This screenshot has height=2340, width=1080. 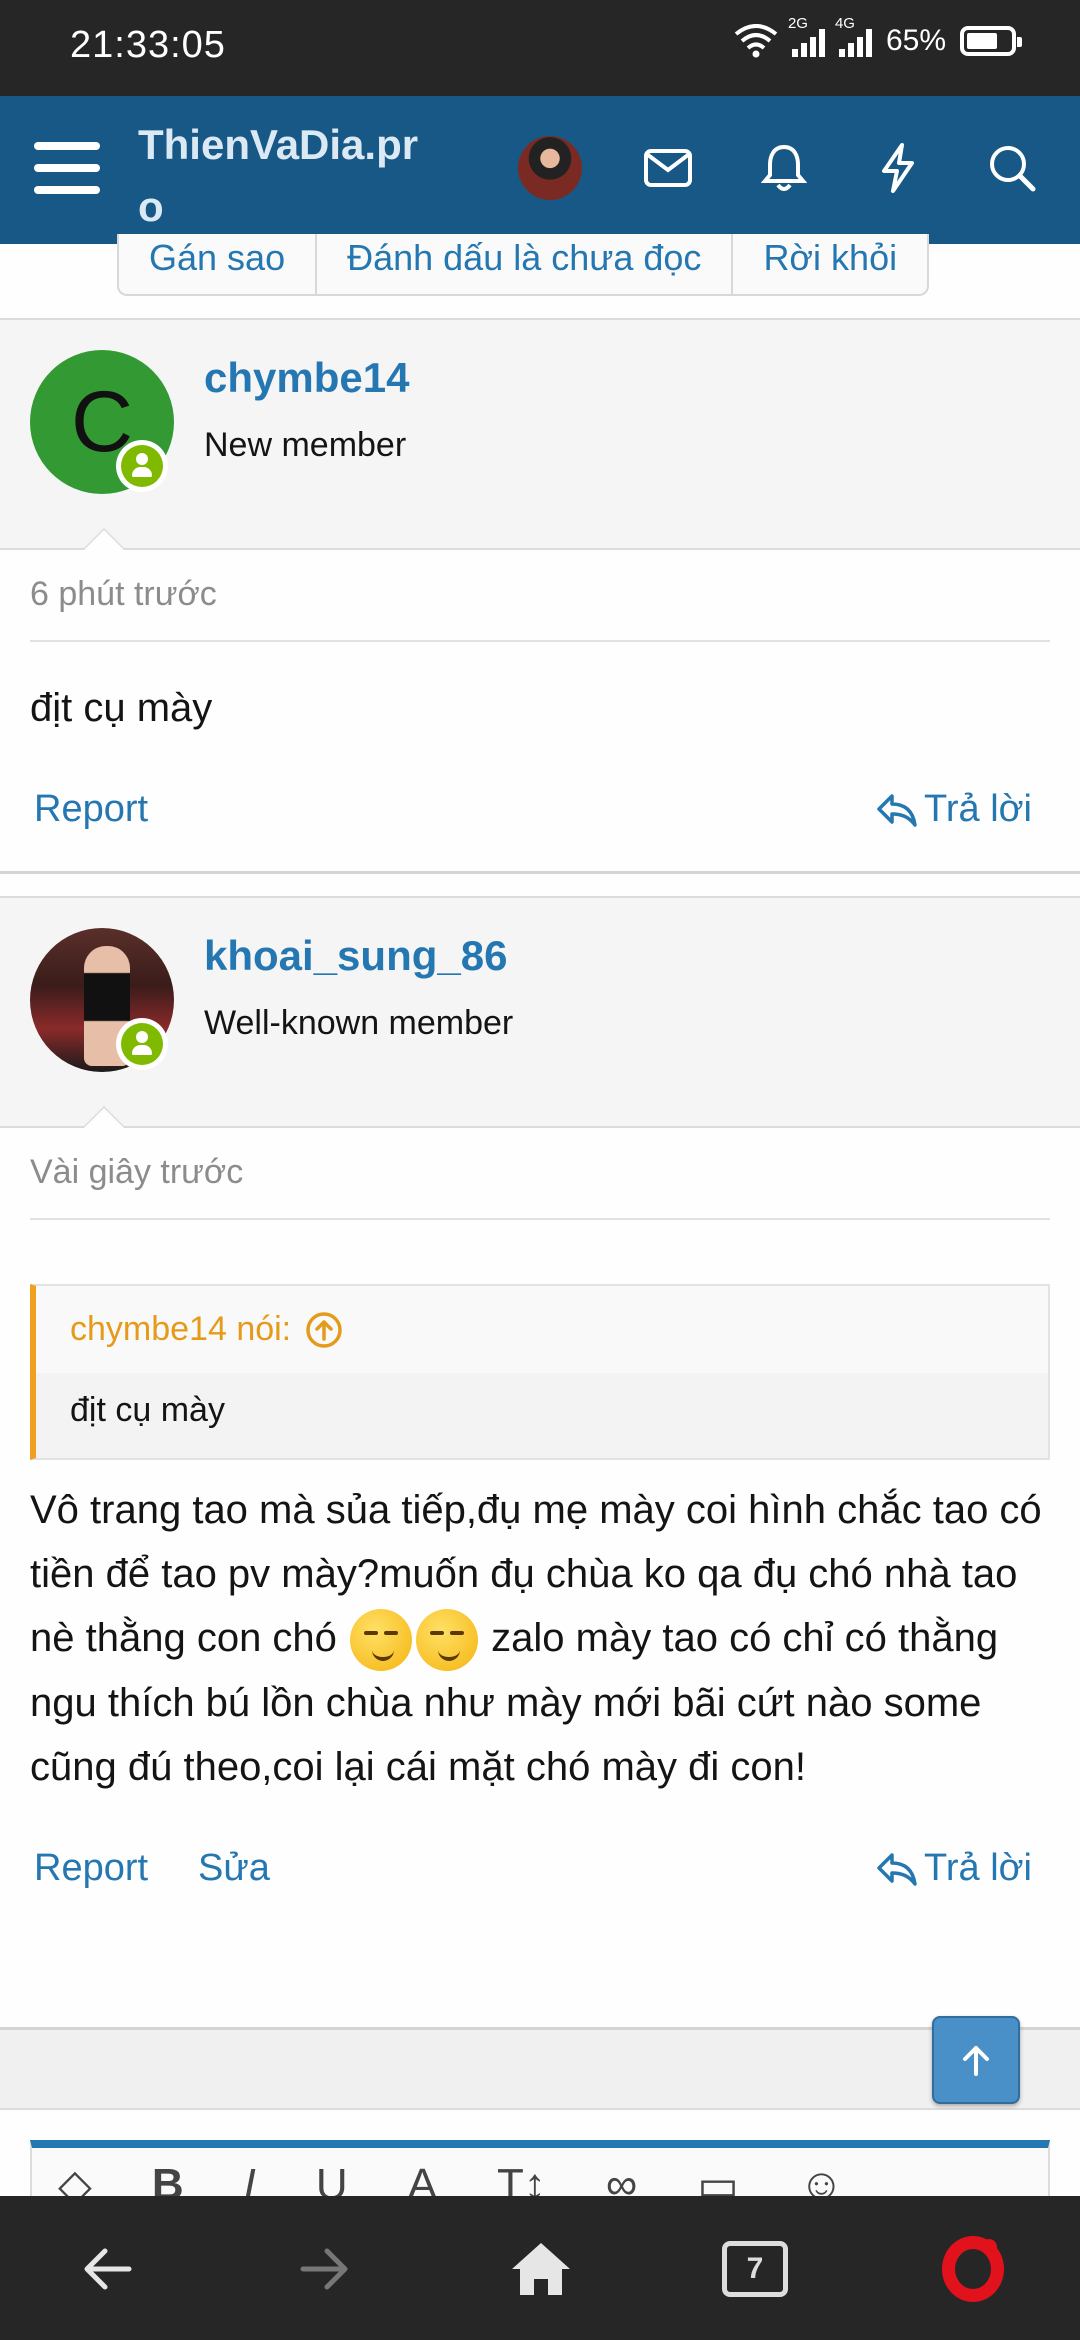 I want to click on arrow-right-icon, so click(x=324, y=2269).